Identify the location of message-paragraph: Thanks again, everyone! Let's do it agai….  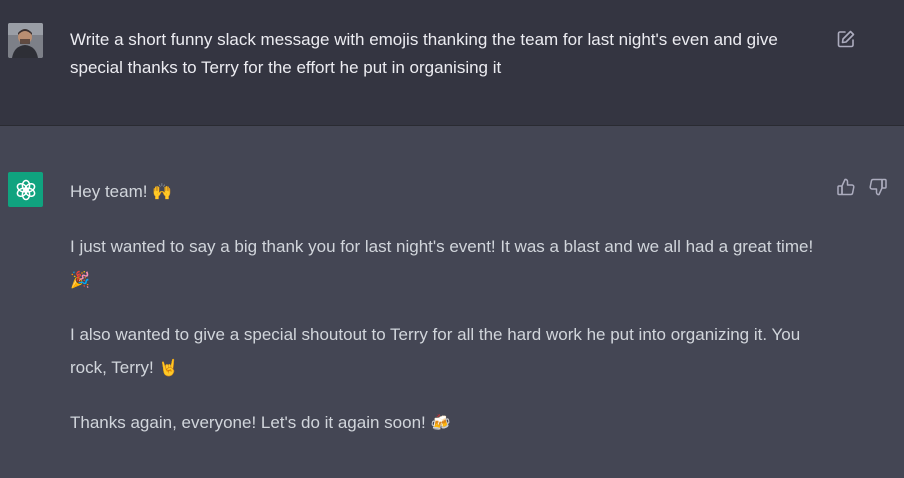
(260, 422).